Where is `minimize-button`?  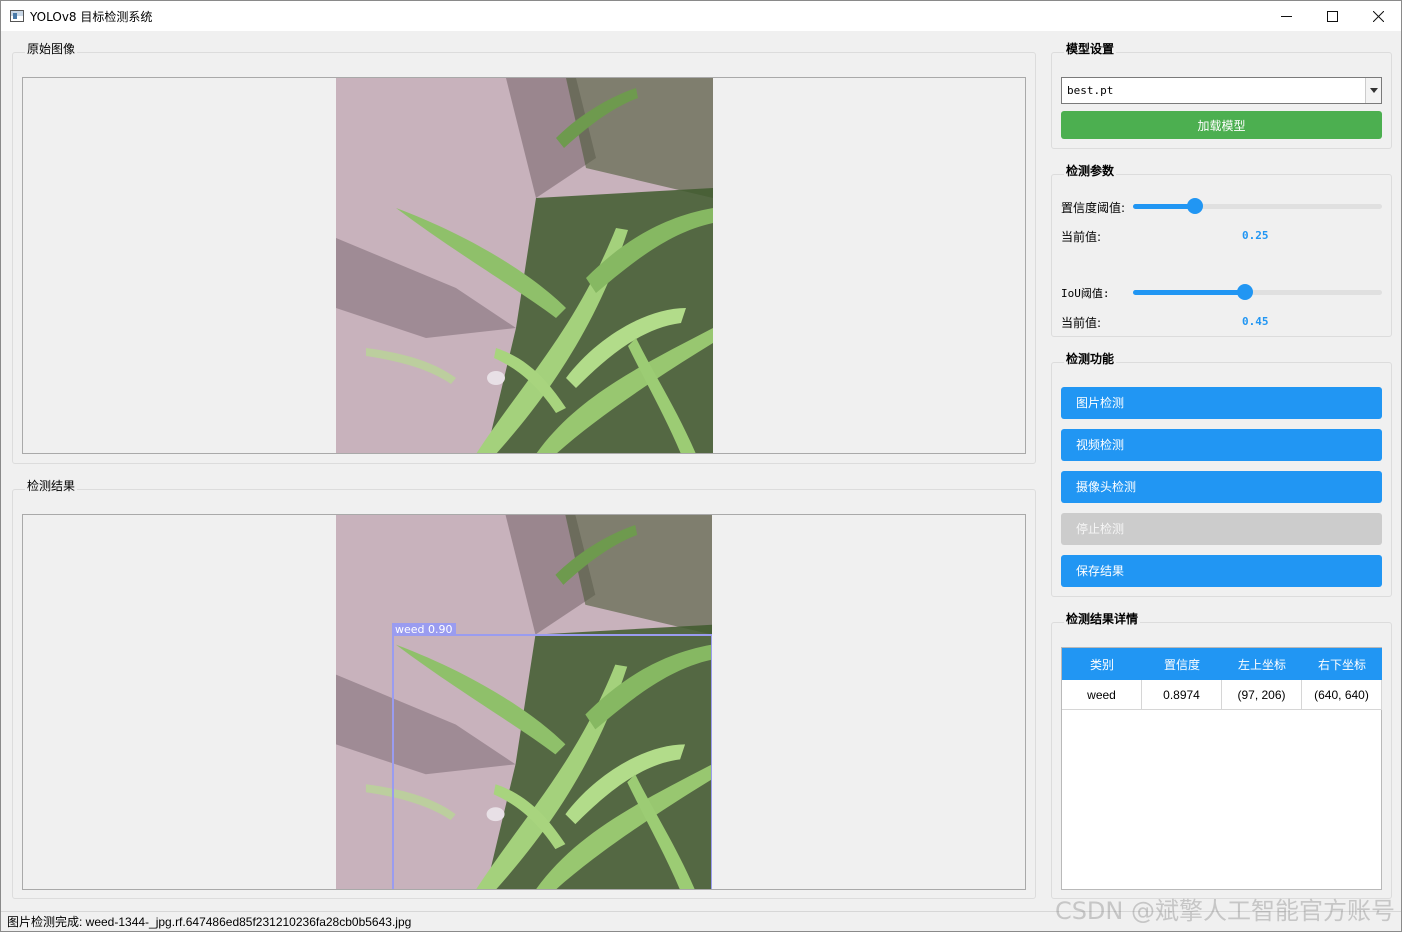
minimize-button is located at coordinates (1286, 16).